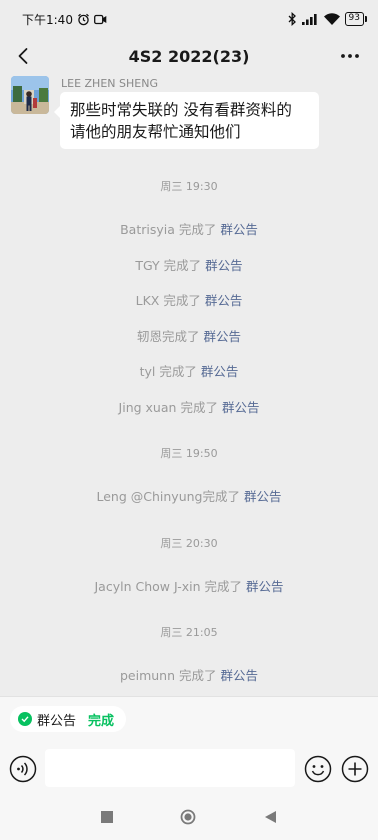 This screenshot has width=378, height=840. I want to click on announcement-icon, so click(25, 719).